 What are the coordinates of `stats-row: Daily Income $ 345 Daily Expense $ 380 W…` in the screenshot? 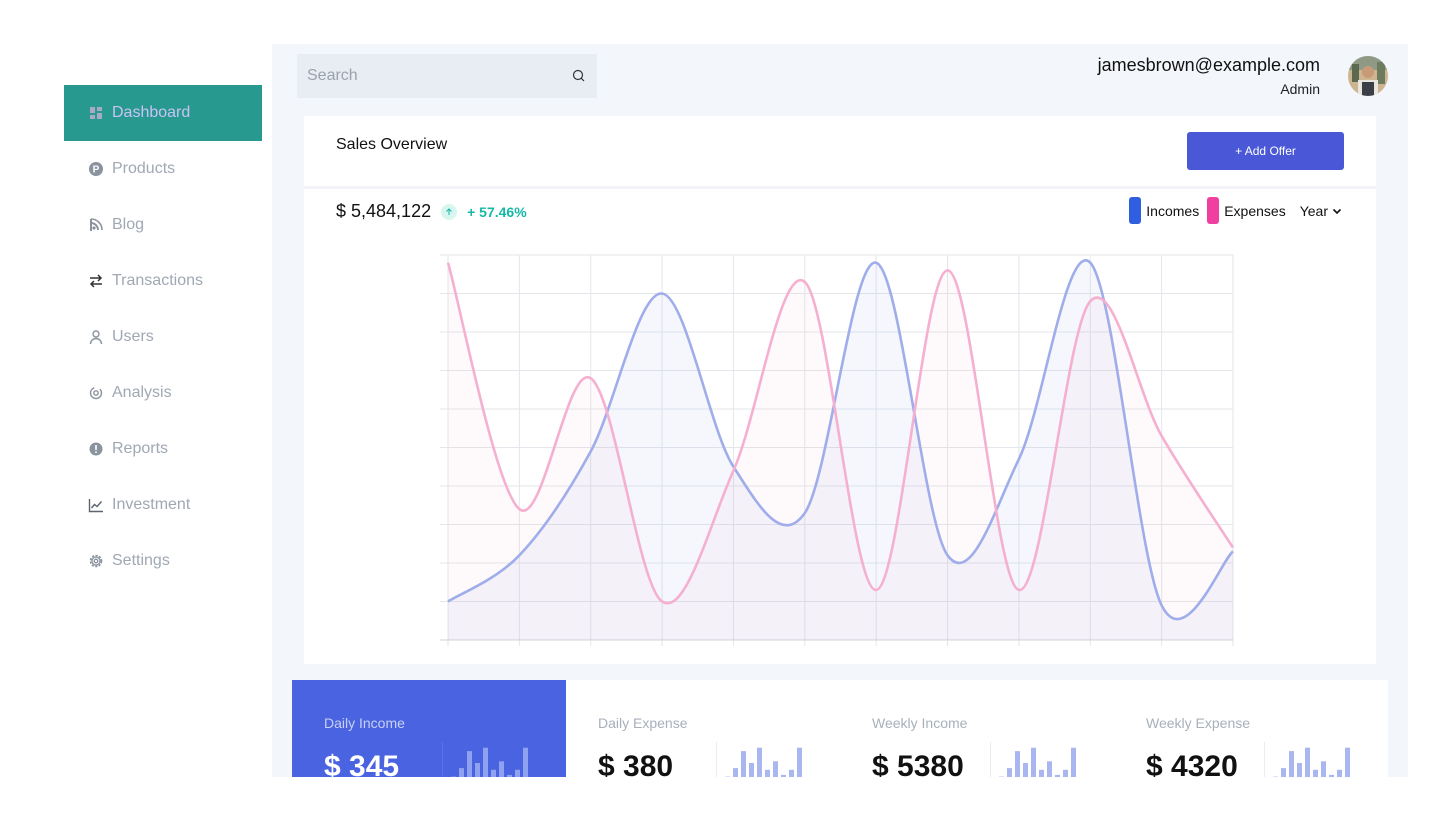 It's located at (840, 728).